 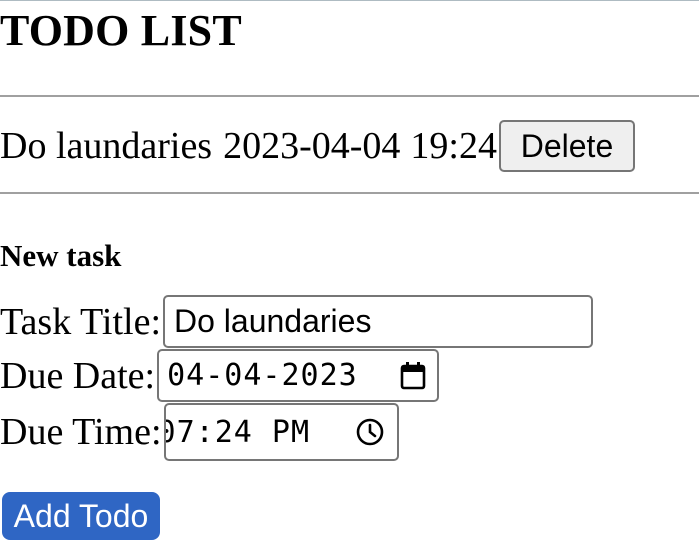 I want to click on todo-item: Do laundaries 2023-04-04 19:24 Delete, so click(x=317, y=146).